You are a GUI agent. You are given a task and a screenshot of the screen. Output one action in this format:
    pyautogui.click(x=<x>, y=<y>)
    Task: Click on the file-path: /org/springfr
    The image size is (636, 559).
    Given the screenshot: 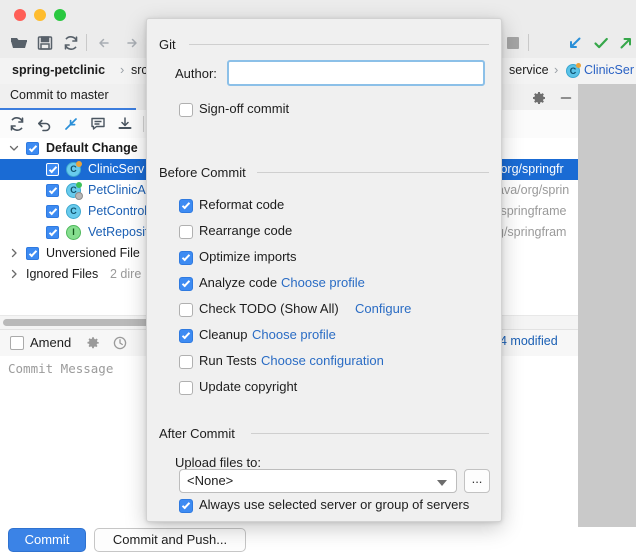 What is the action you would take?
    pyautogui.click(x=530, y=169)
    